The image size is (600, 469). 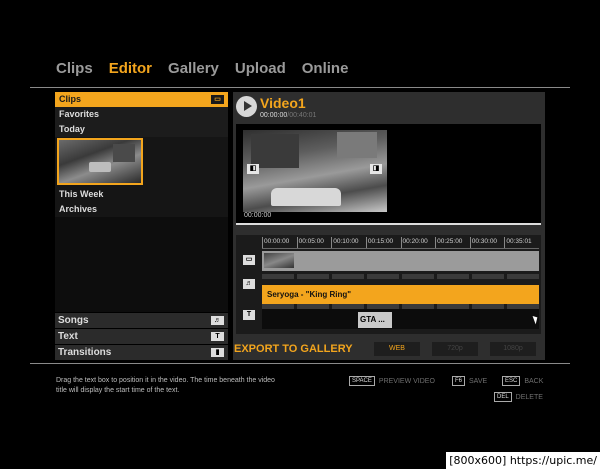 I want to click on play-button, so click(x=246, y=106).